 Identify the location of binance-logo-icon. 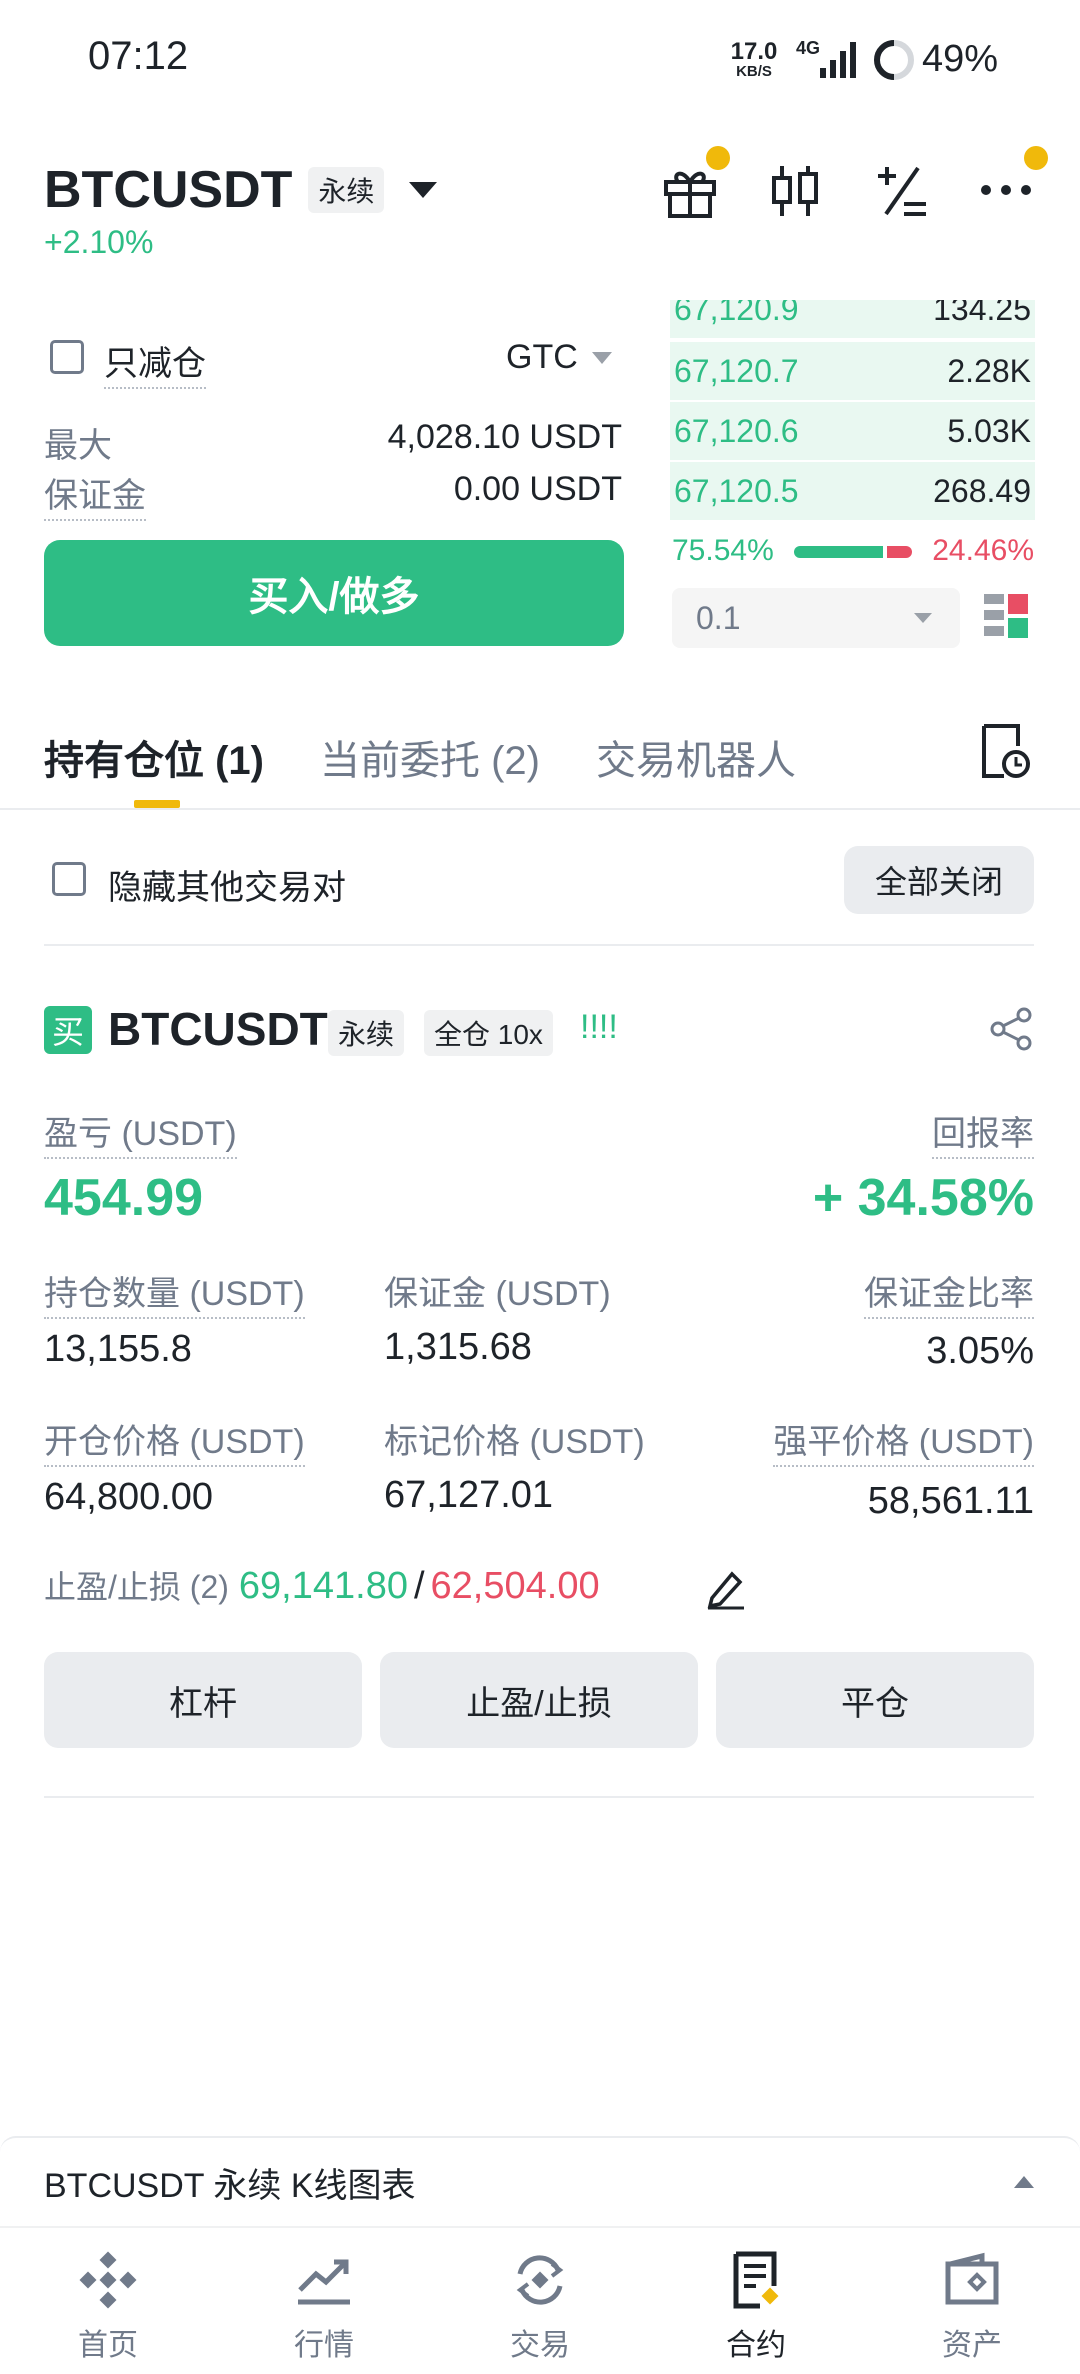
(108, 2280).